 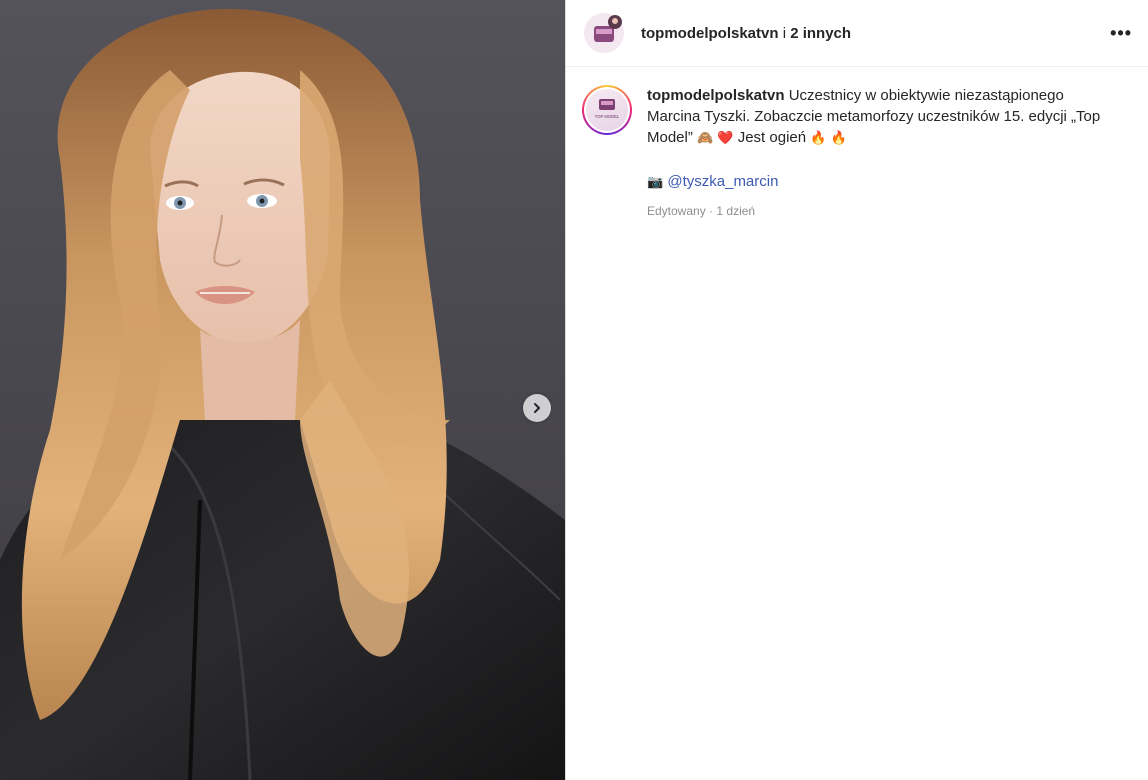 I want to click on logo-text: TOP MODEL, so click(x=607, y=116).